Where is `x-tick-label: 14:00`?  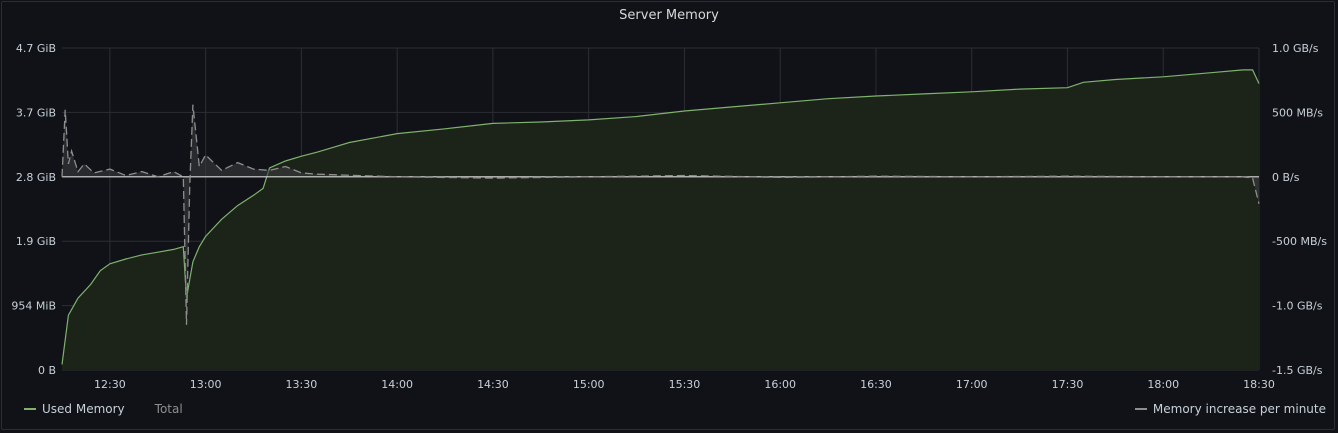
x-tick-label: 14:00 is located at coordinates (397, 384).